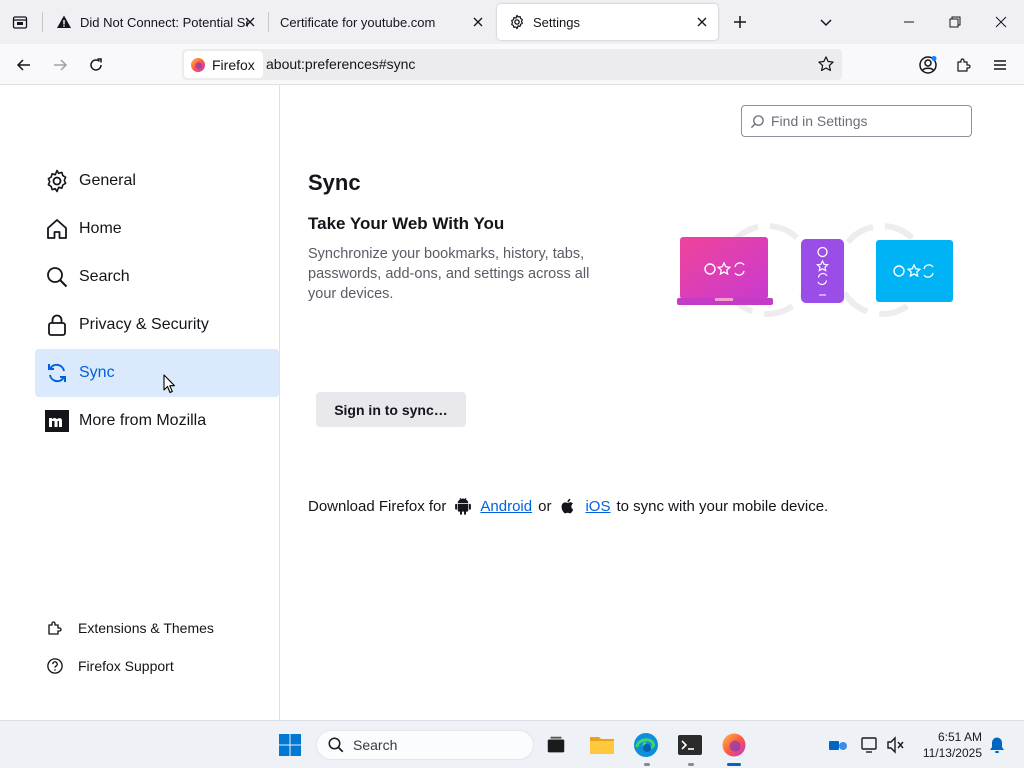 The height and width of the screenshot is (768, 1024). What do you see at coordinates (109, 666) in the screenshot?
I see `firefox-support-link: Firefox Support` at bounding box center [109, 666].